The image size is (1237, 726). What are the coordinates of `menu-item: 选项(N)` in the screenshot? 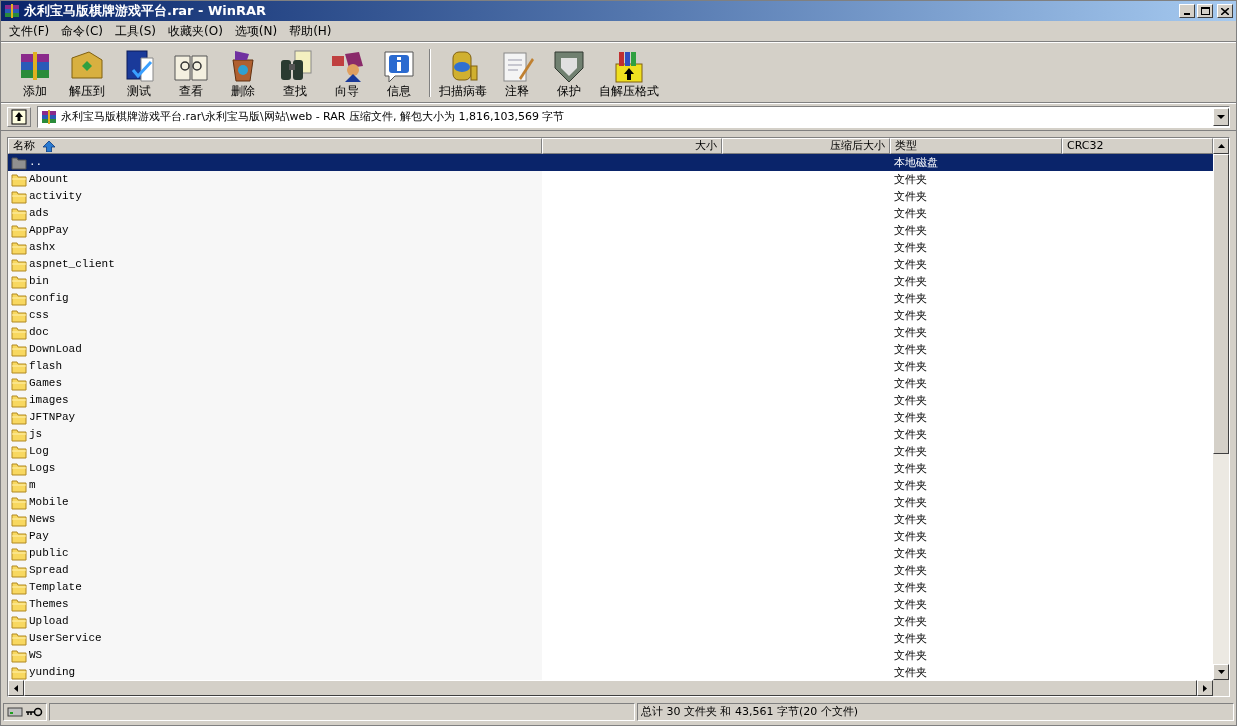 It's located at (256, 31).